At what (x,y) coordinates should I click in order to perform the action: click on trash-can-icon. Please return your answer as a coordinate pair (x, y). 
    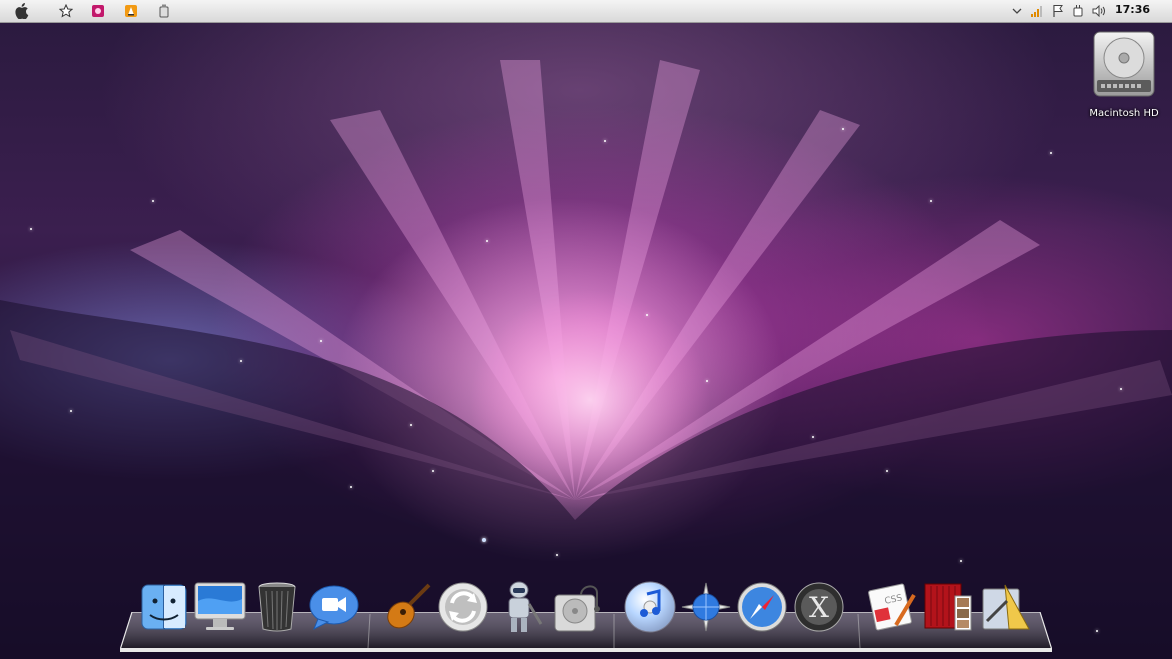
    Looking at the image, I should click on (277, 607).